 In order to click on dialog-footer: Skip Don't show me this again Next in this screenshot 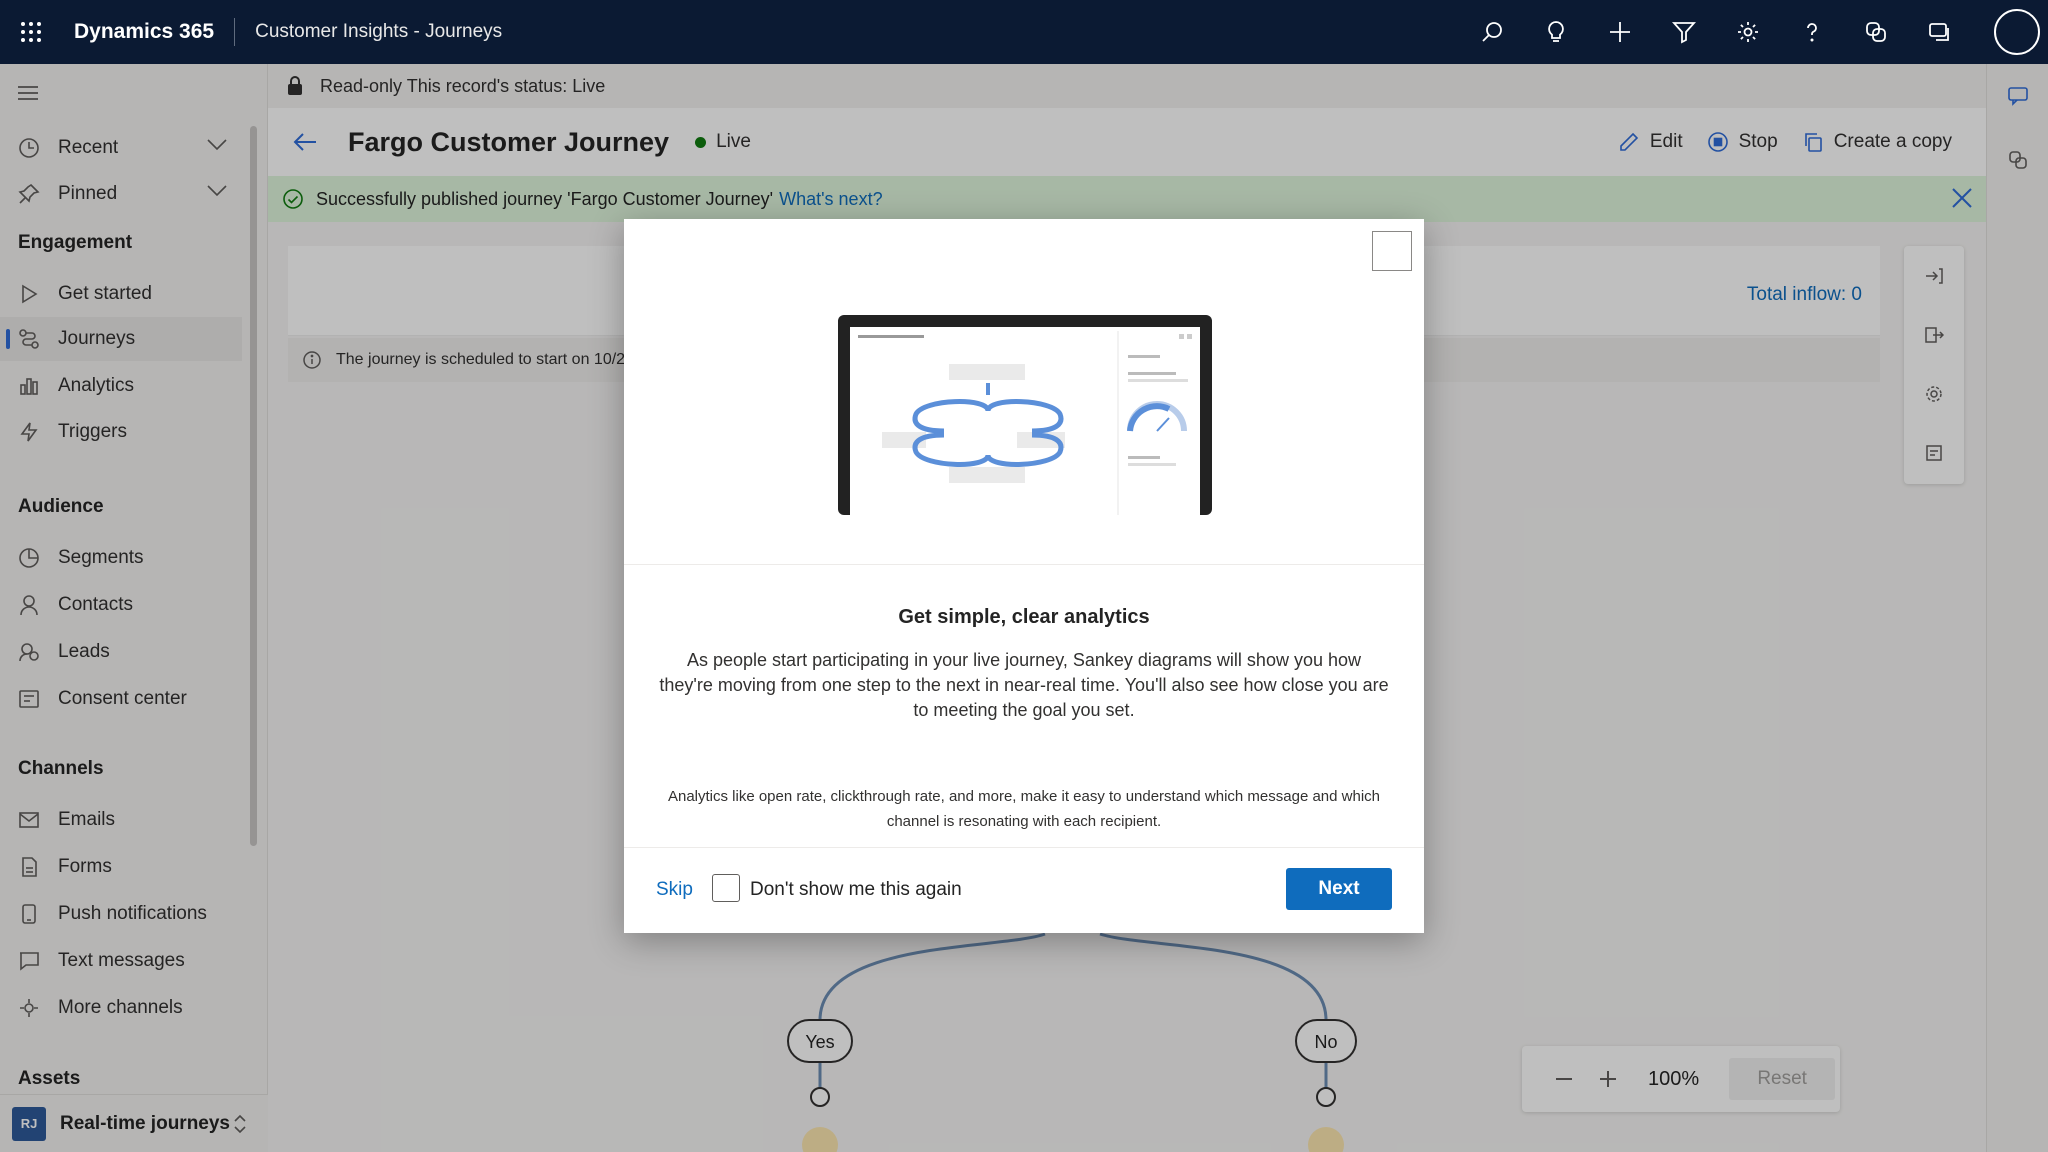, I will do `click(1024, 890)`.